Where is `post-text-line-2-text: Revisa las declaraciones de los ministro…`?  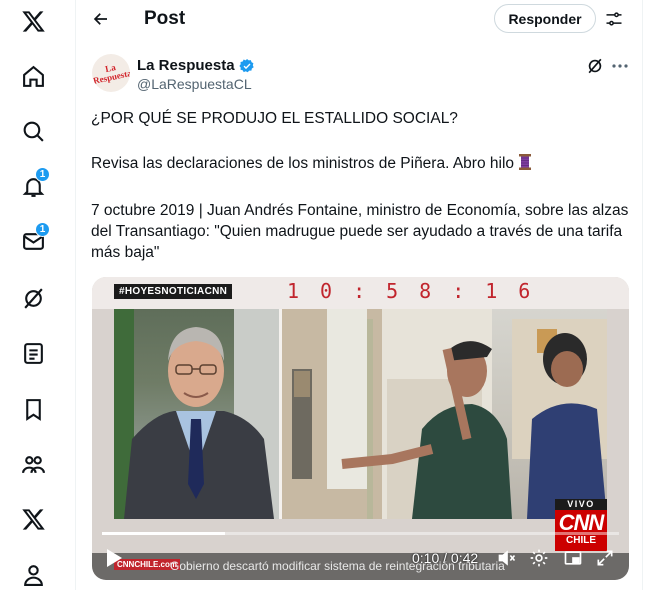
post-text-line-2-text: Revisa las declaraciones de los ministro… is located at coordinates (303, 163).